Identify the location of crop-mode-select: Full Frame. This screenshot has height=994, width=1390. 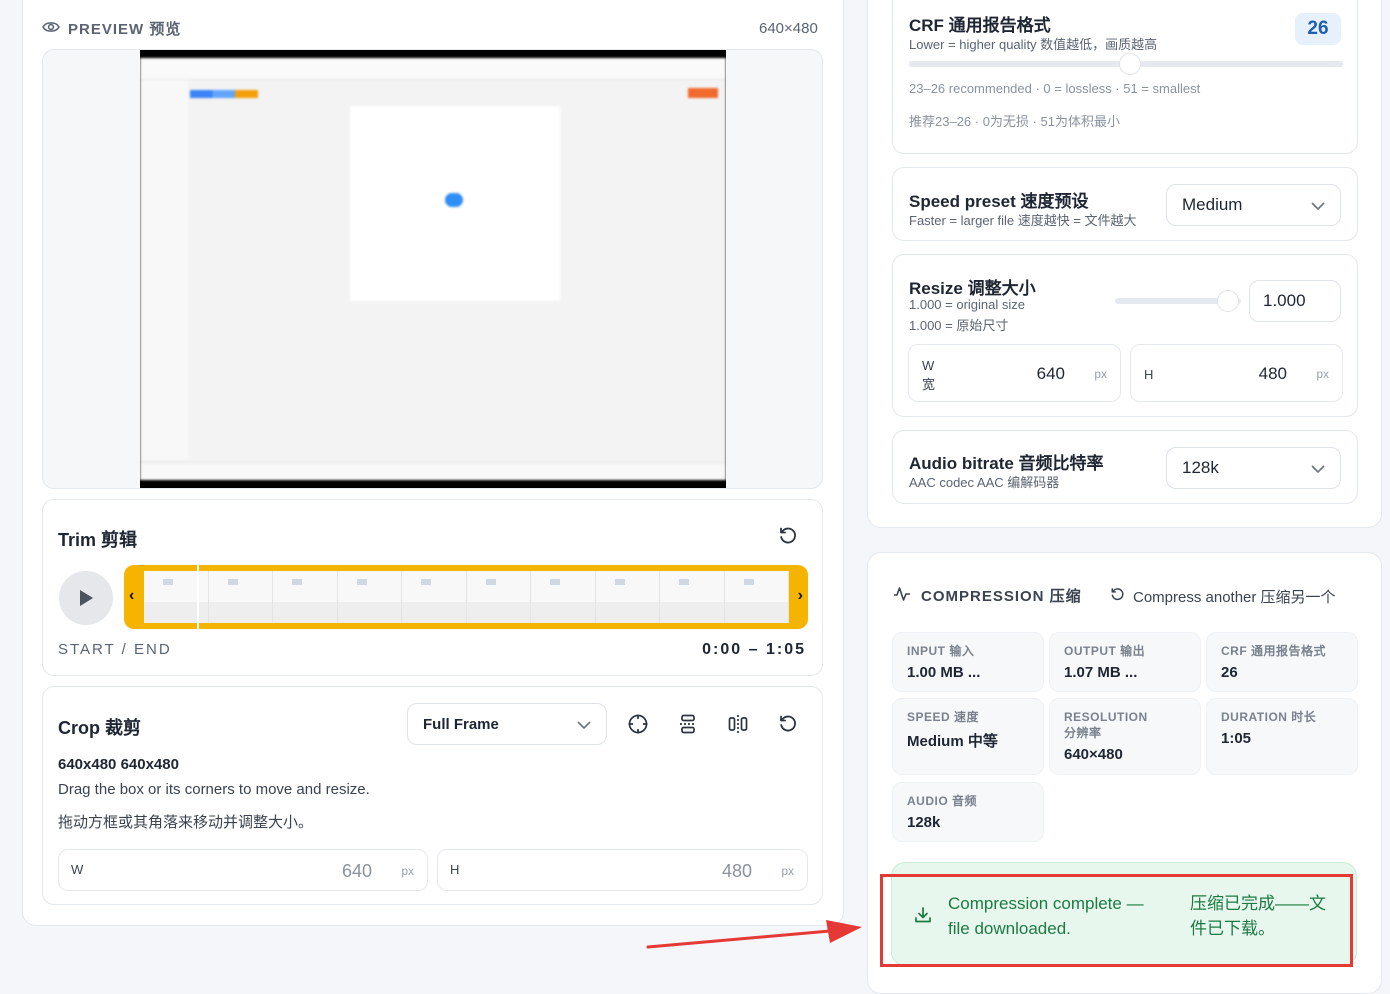
(507, 724).